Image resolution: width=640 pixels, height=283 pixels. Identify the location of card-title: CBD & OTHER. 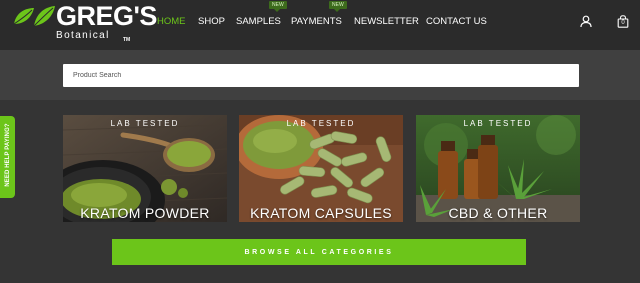
(498, 213).